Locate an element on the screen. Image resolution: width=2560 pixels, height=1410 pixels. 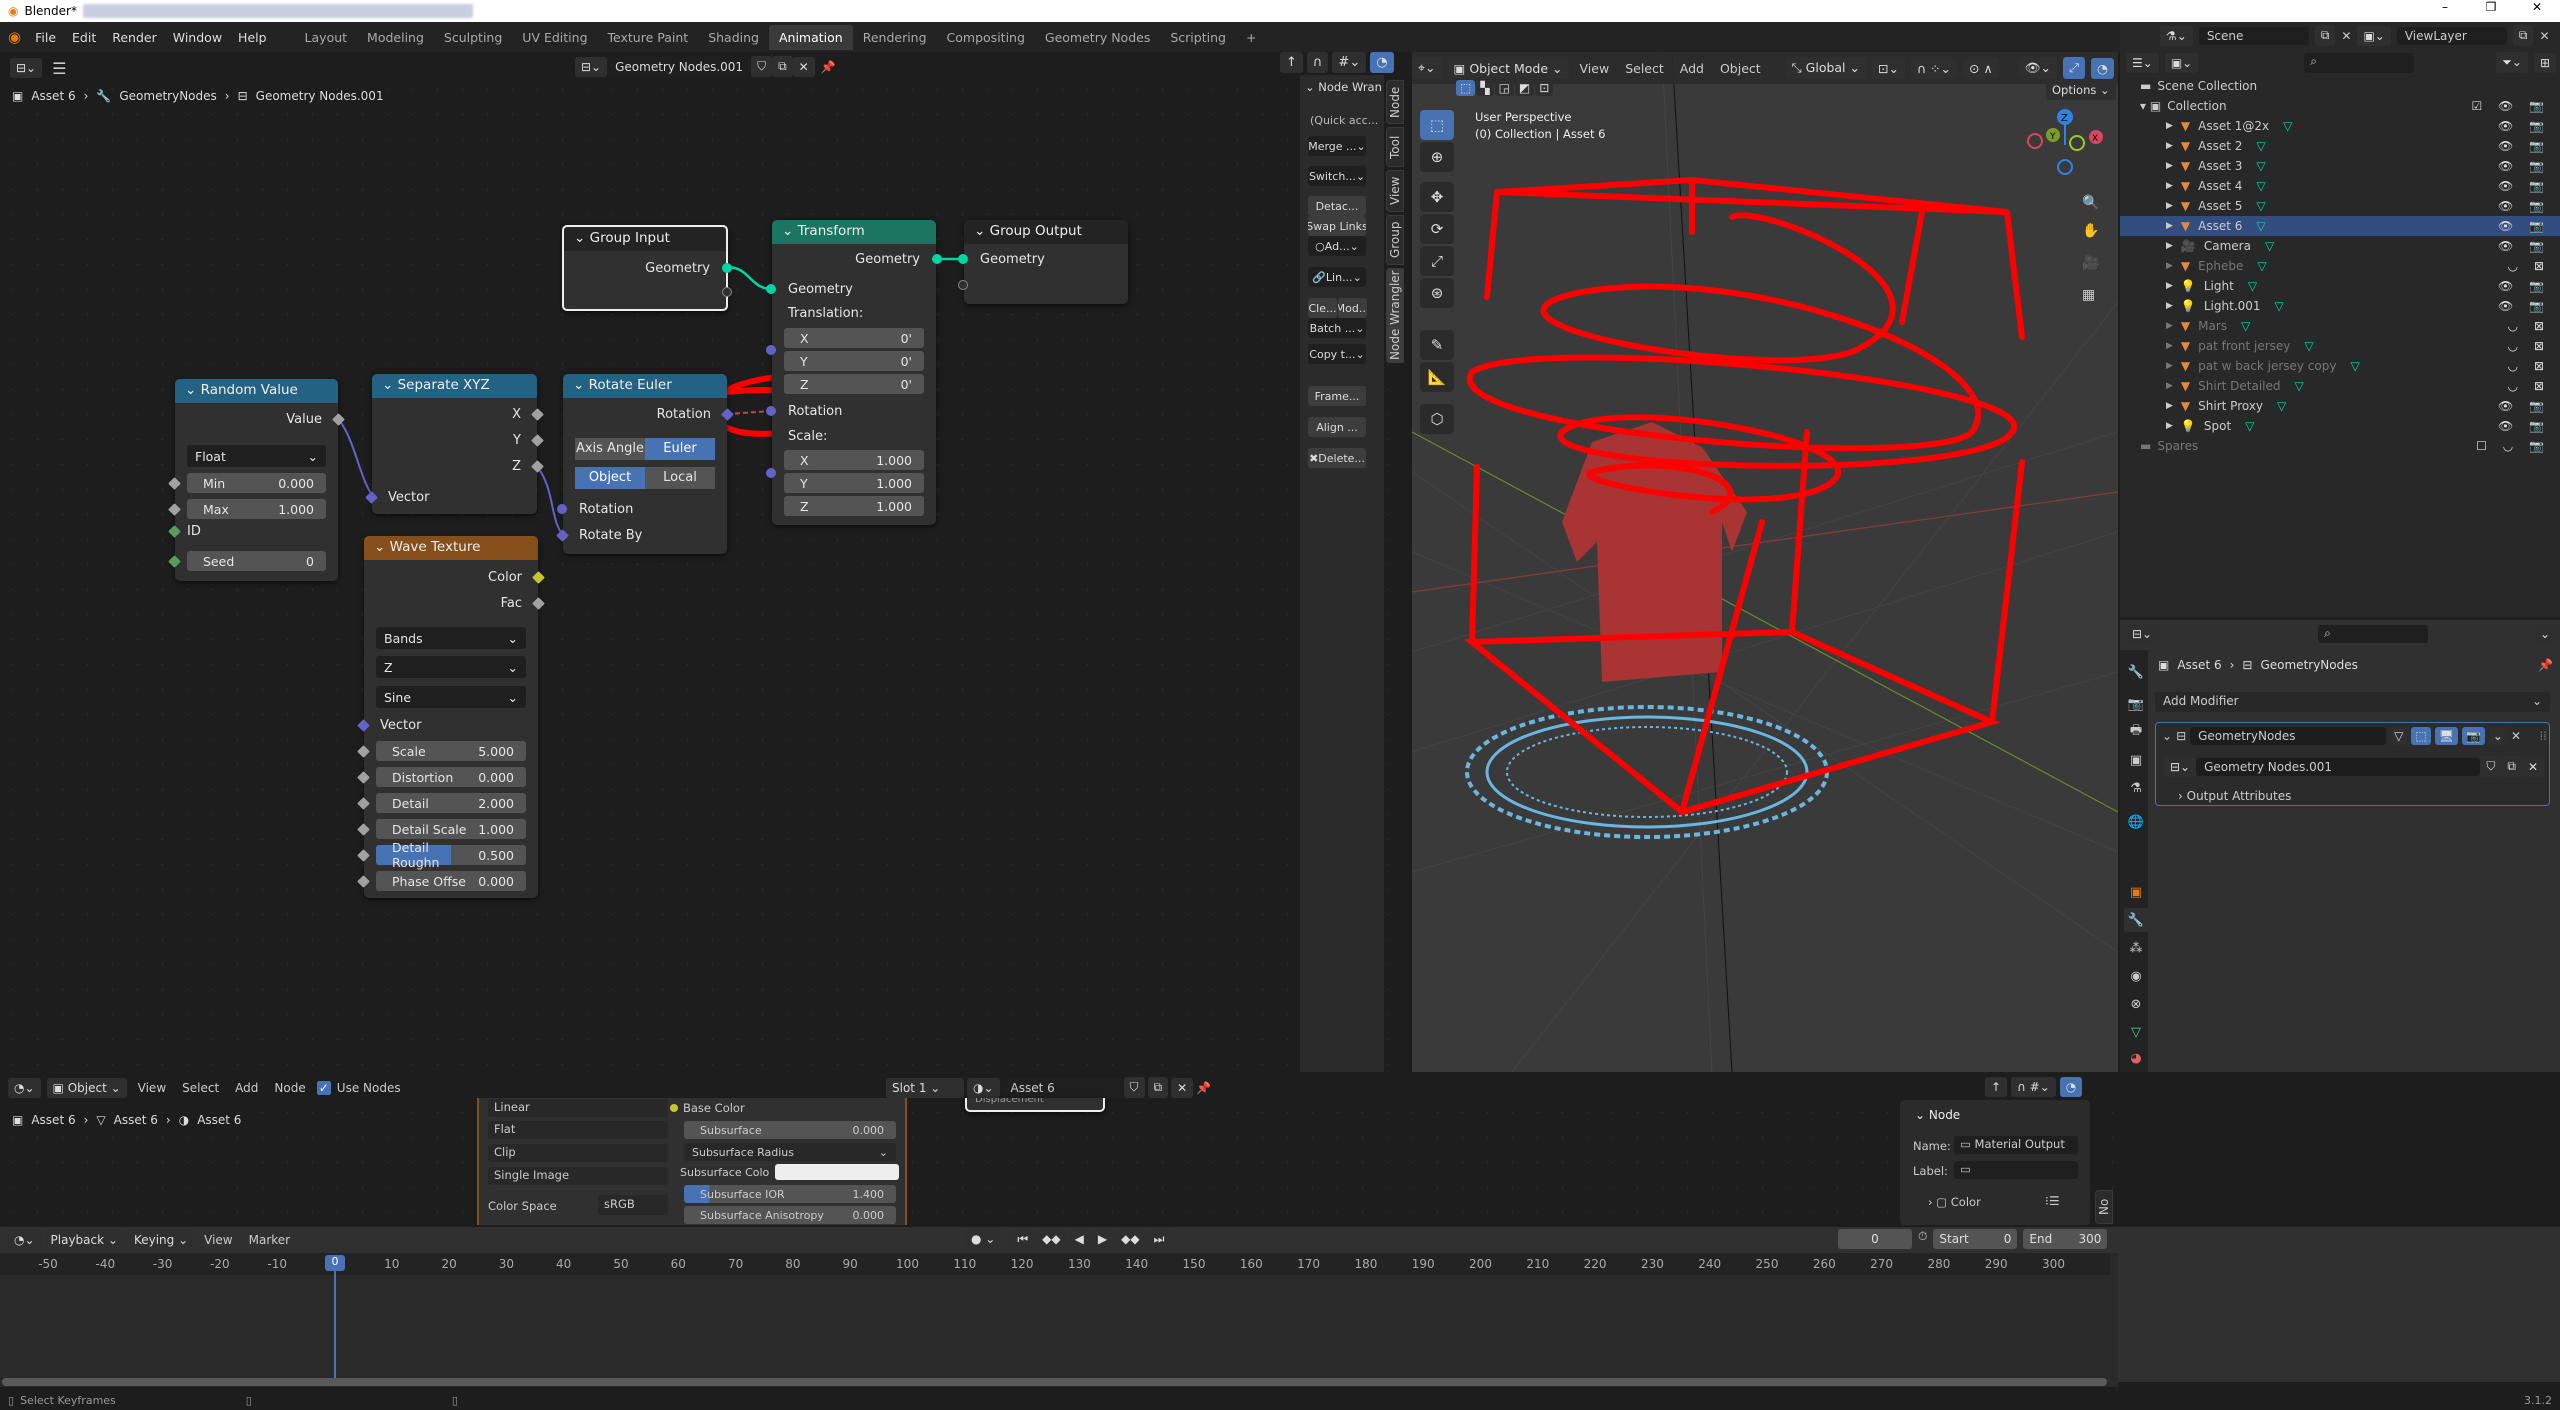
properties-search-input: ⌕ is located at coordinates (2373, 634).